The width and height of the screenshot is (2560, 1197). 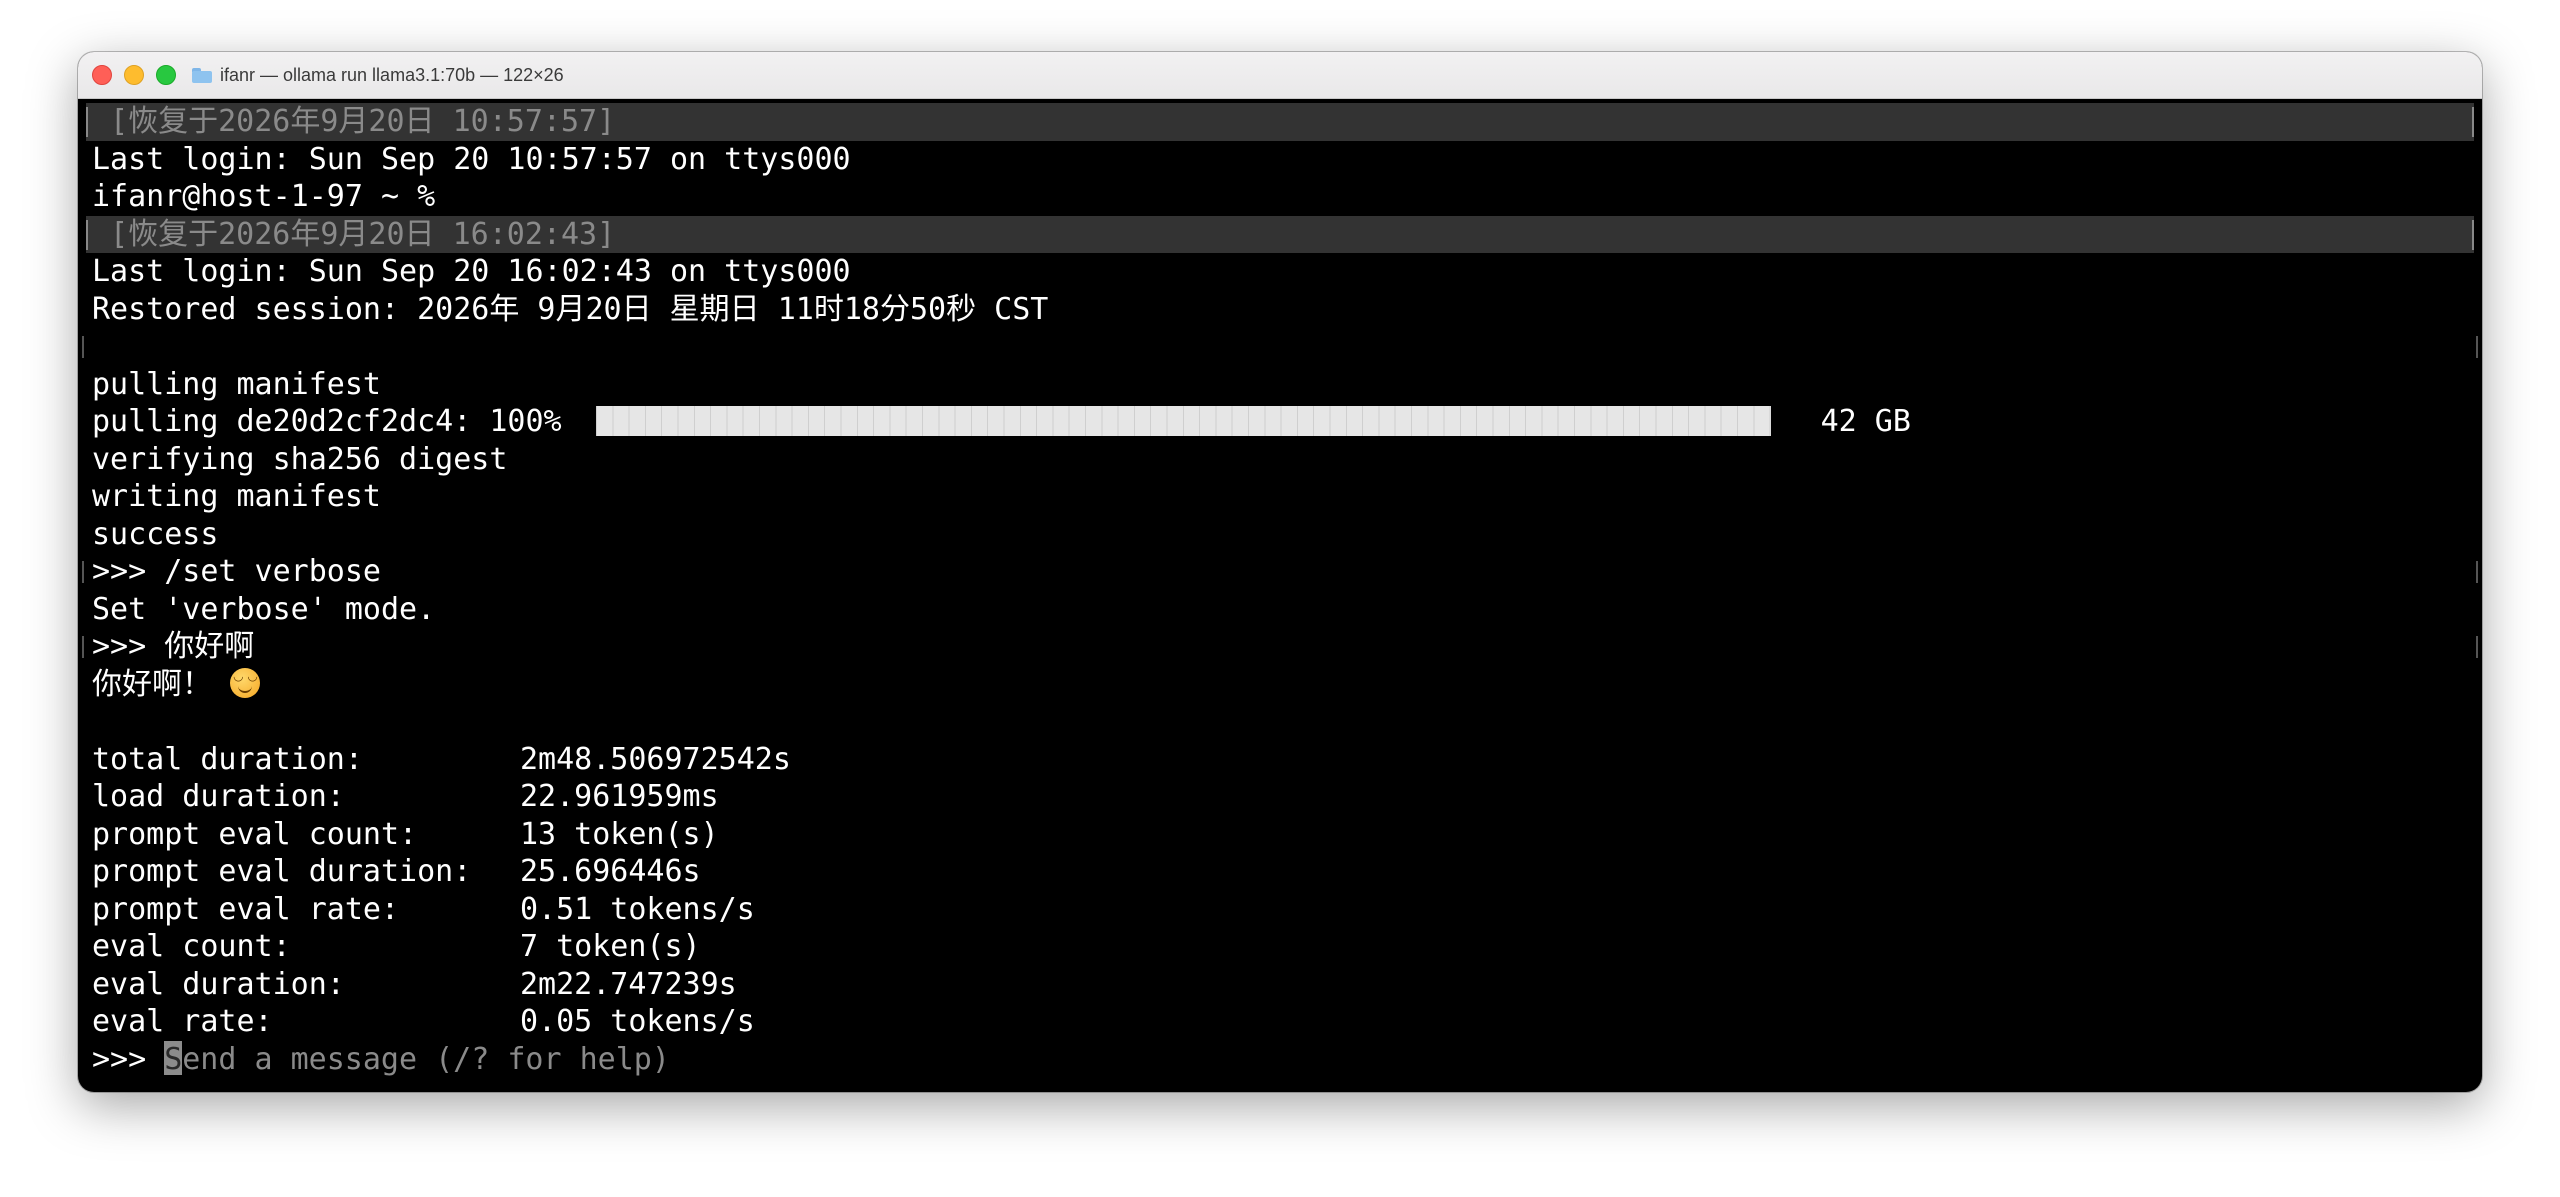 What do you see at coordinates (1280, 685) in the screenshot?
I see `model-reply-line: 你好啊！` at bounding box center [1280, 685].